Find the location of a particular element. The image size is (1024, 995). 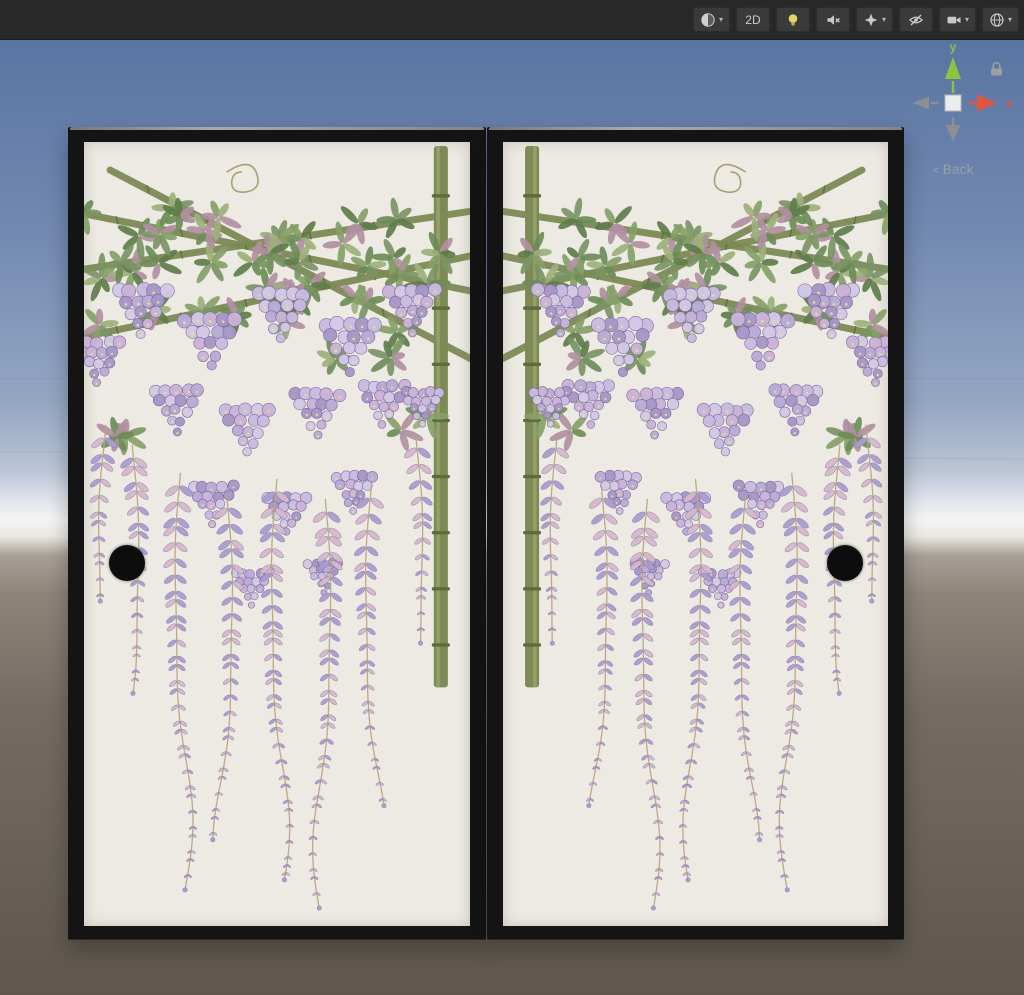

axis-y-cone is located at coordinates (953, 68).